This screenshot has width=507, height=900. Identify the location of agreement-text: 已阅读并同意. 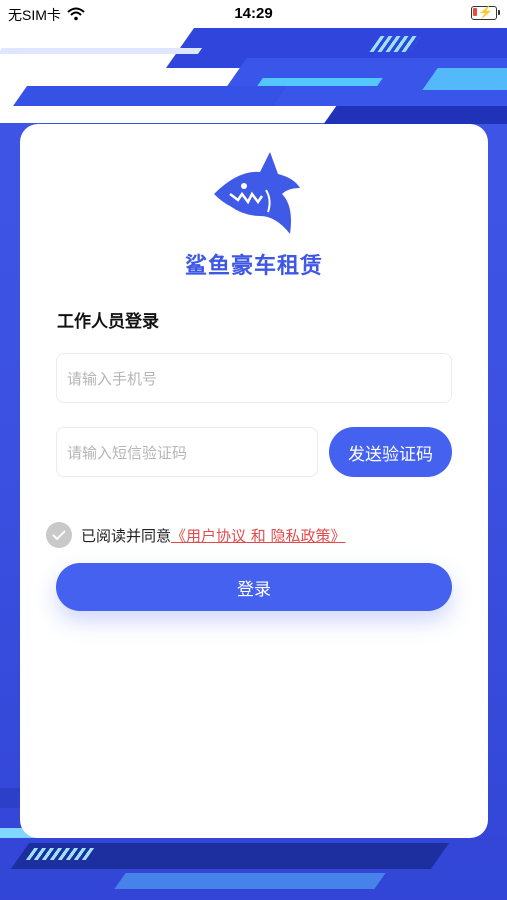
(126, 535).